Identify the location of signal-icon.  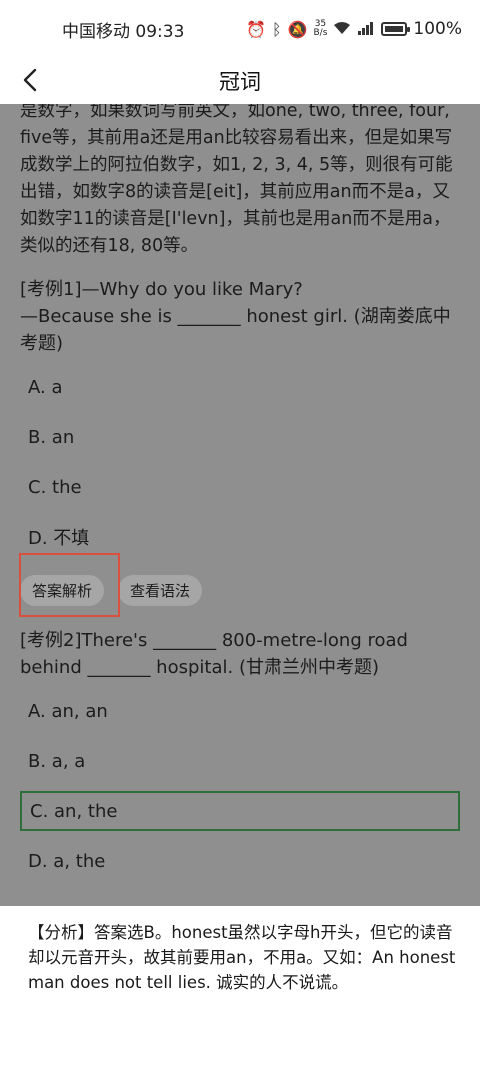
(366, 29).